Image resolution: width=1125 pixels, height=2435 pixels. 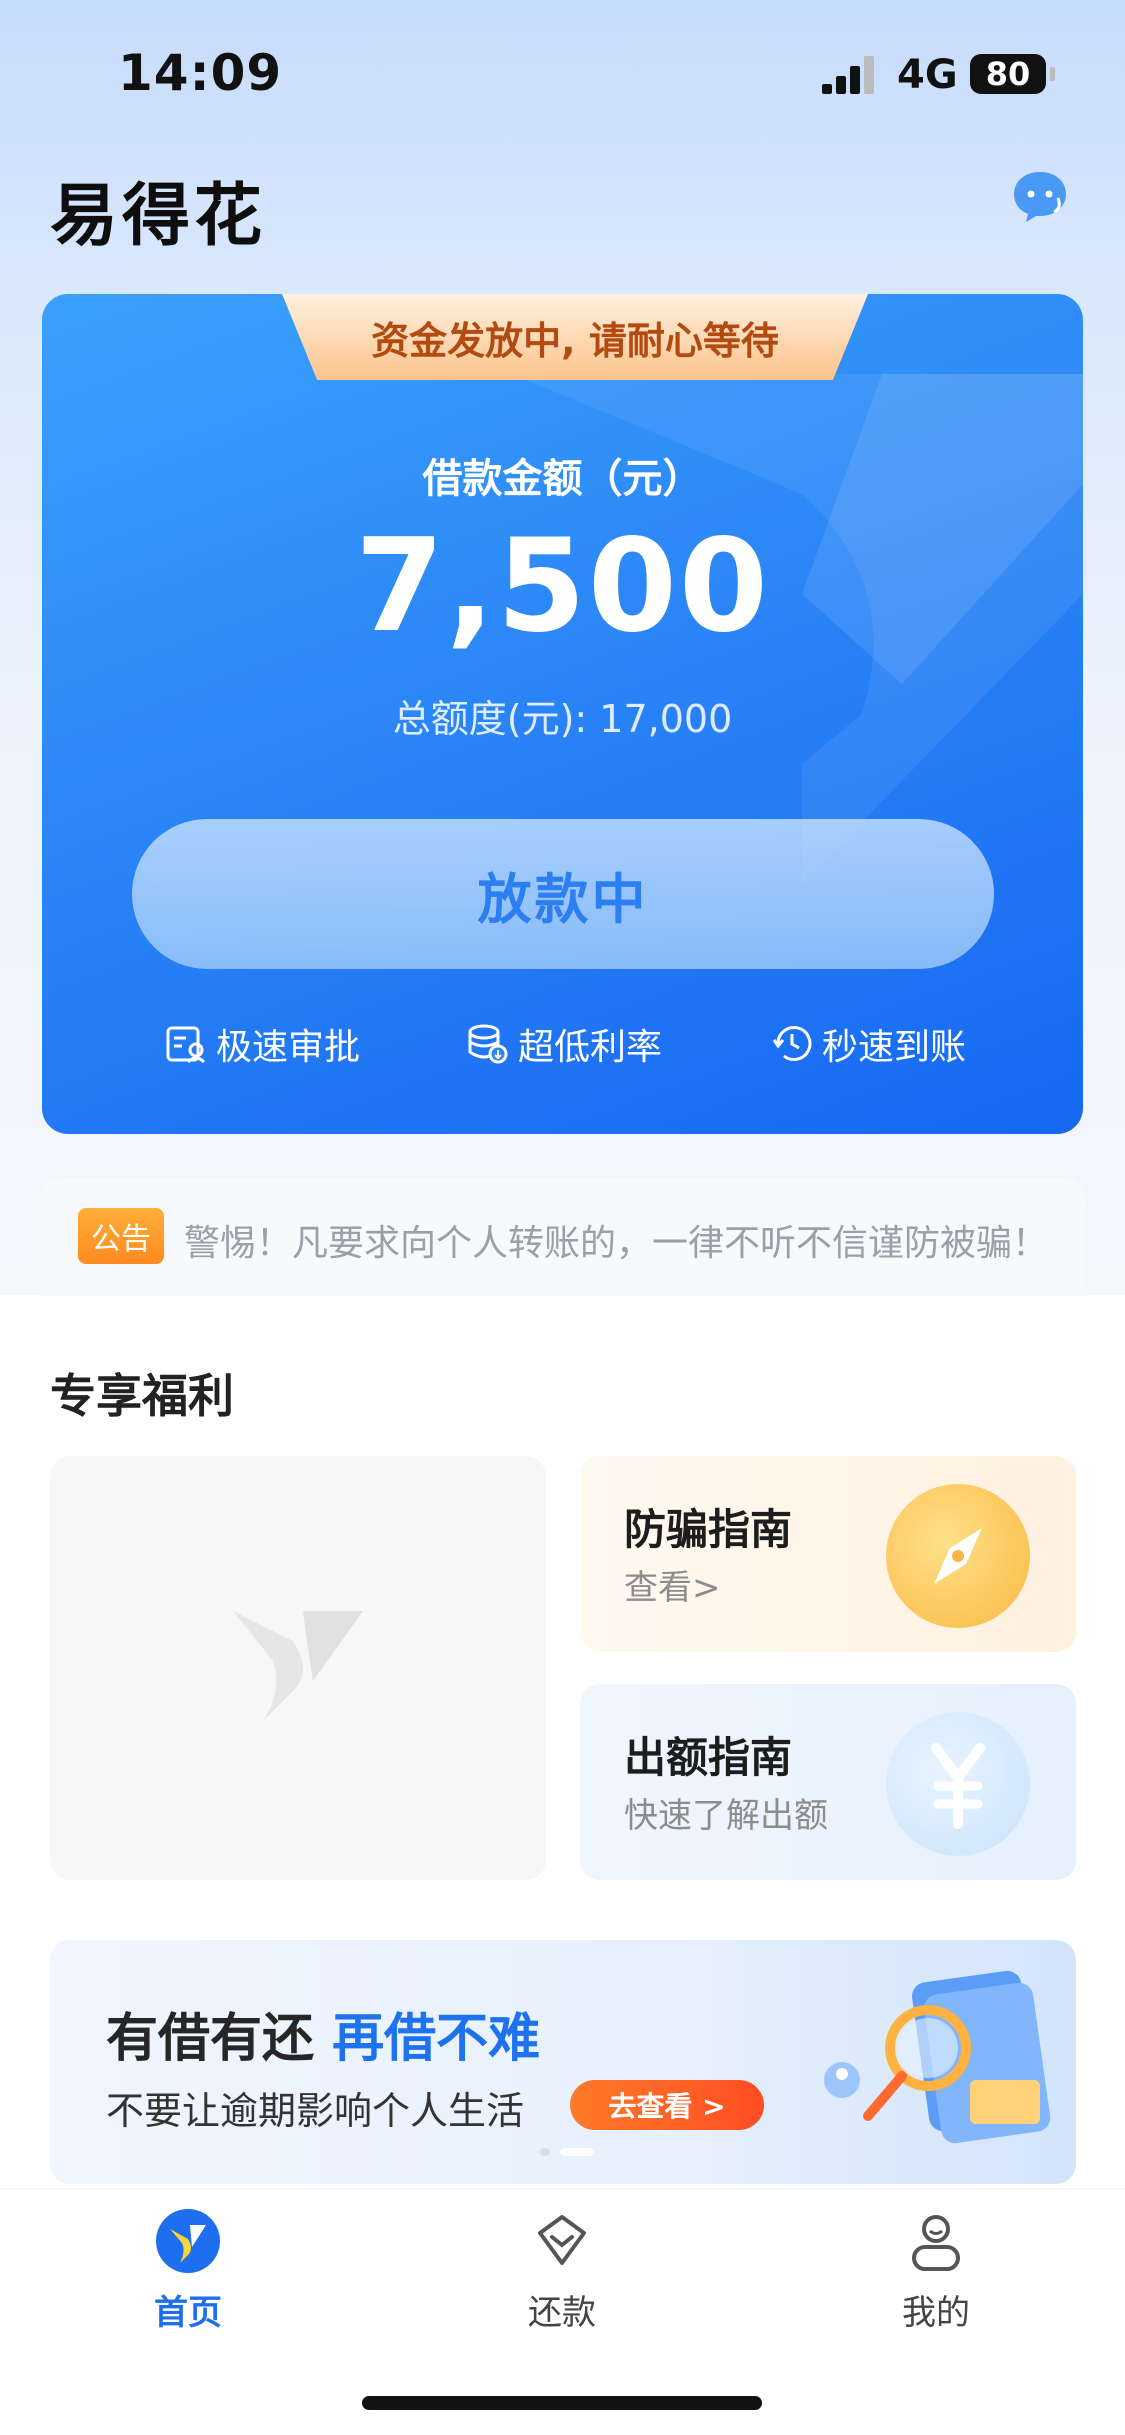 I want to click on feature-list: 极速审批 超低利率 秒速到账, so click(x=562, y=1044).